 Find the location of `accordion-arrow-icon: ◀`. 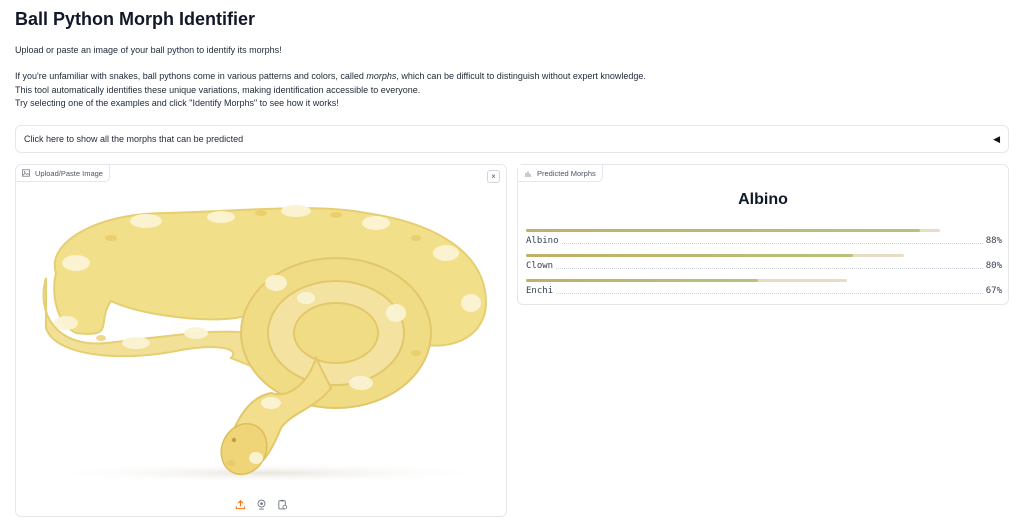

accordion-arrow-icon: ◀ is located at coordinates (996, 139).